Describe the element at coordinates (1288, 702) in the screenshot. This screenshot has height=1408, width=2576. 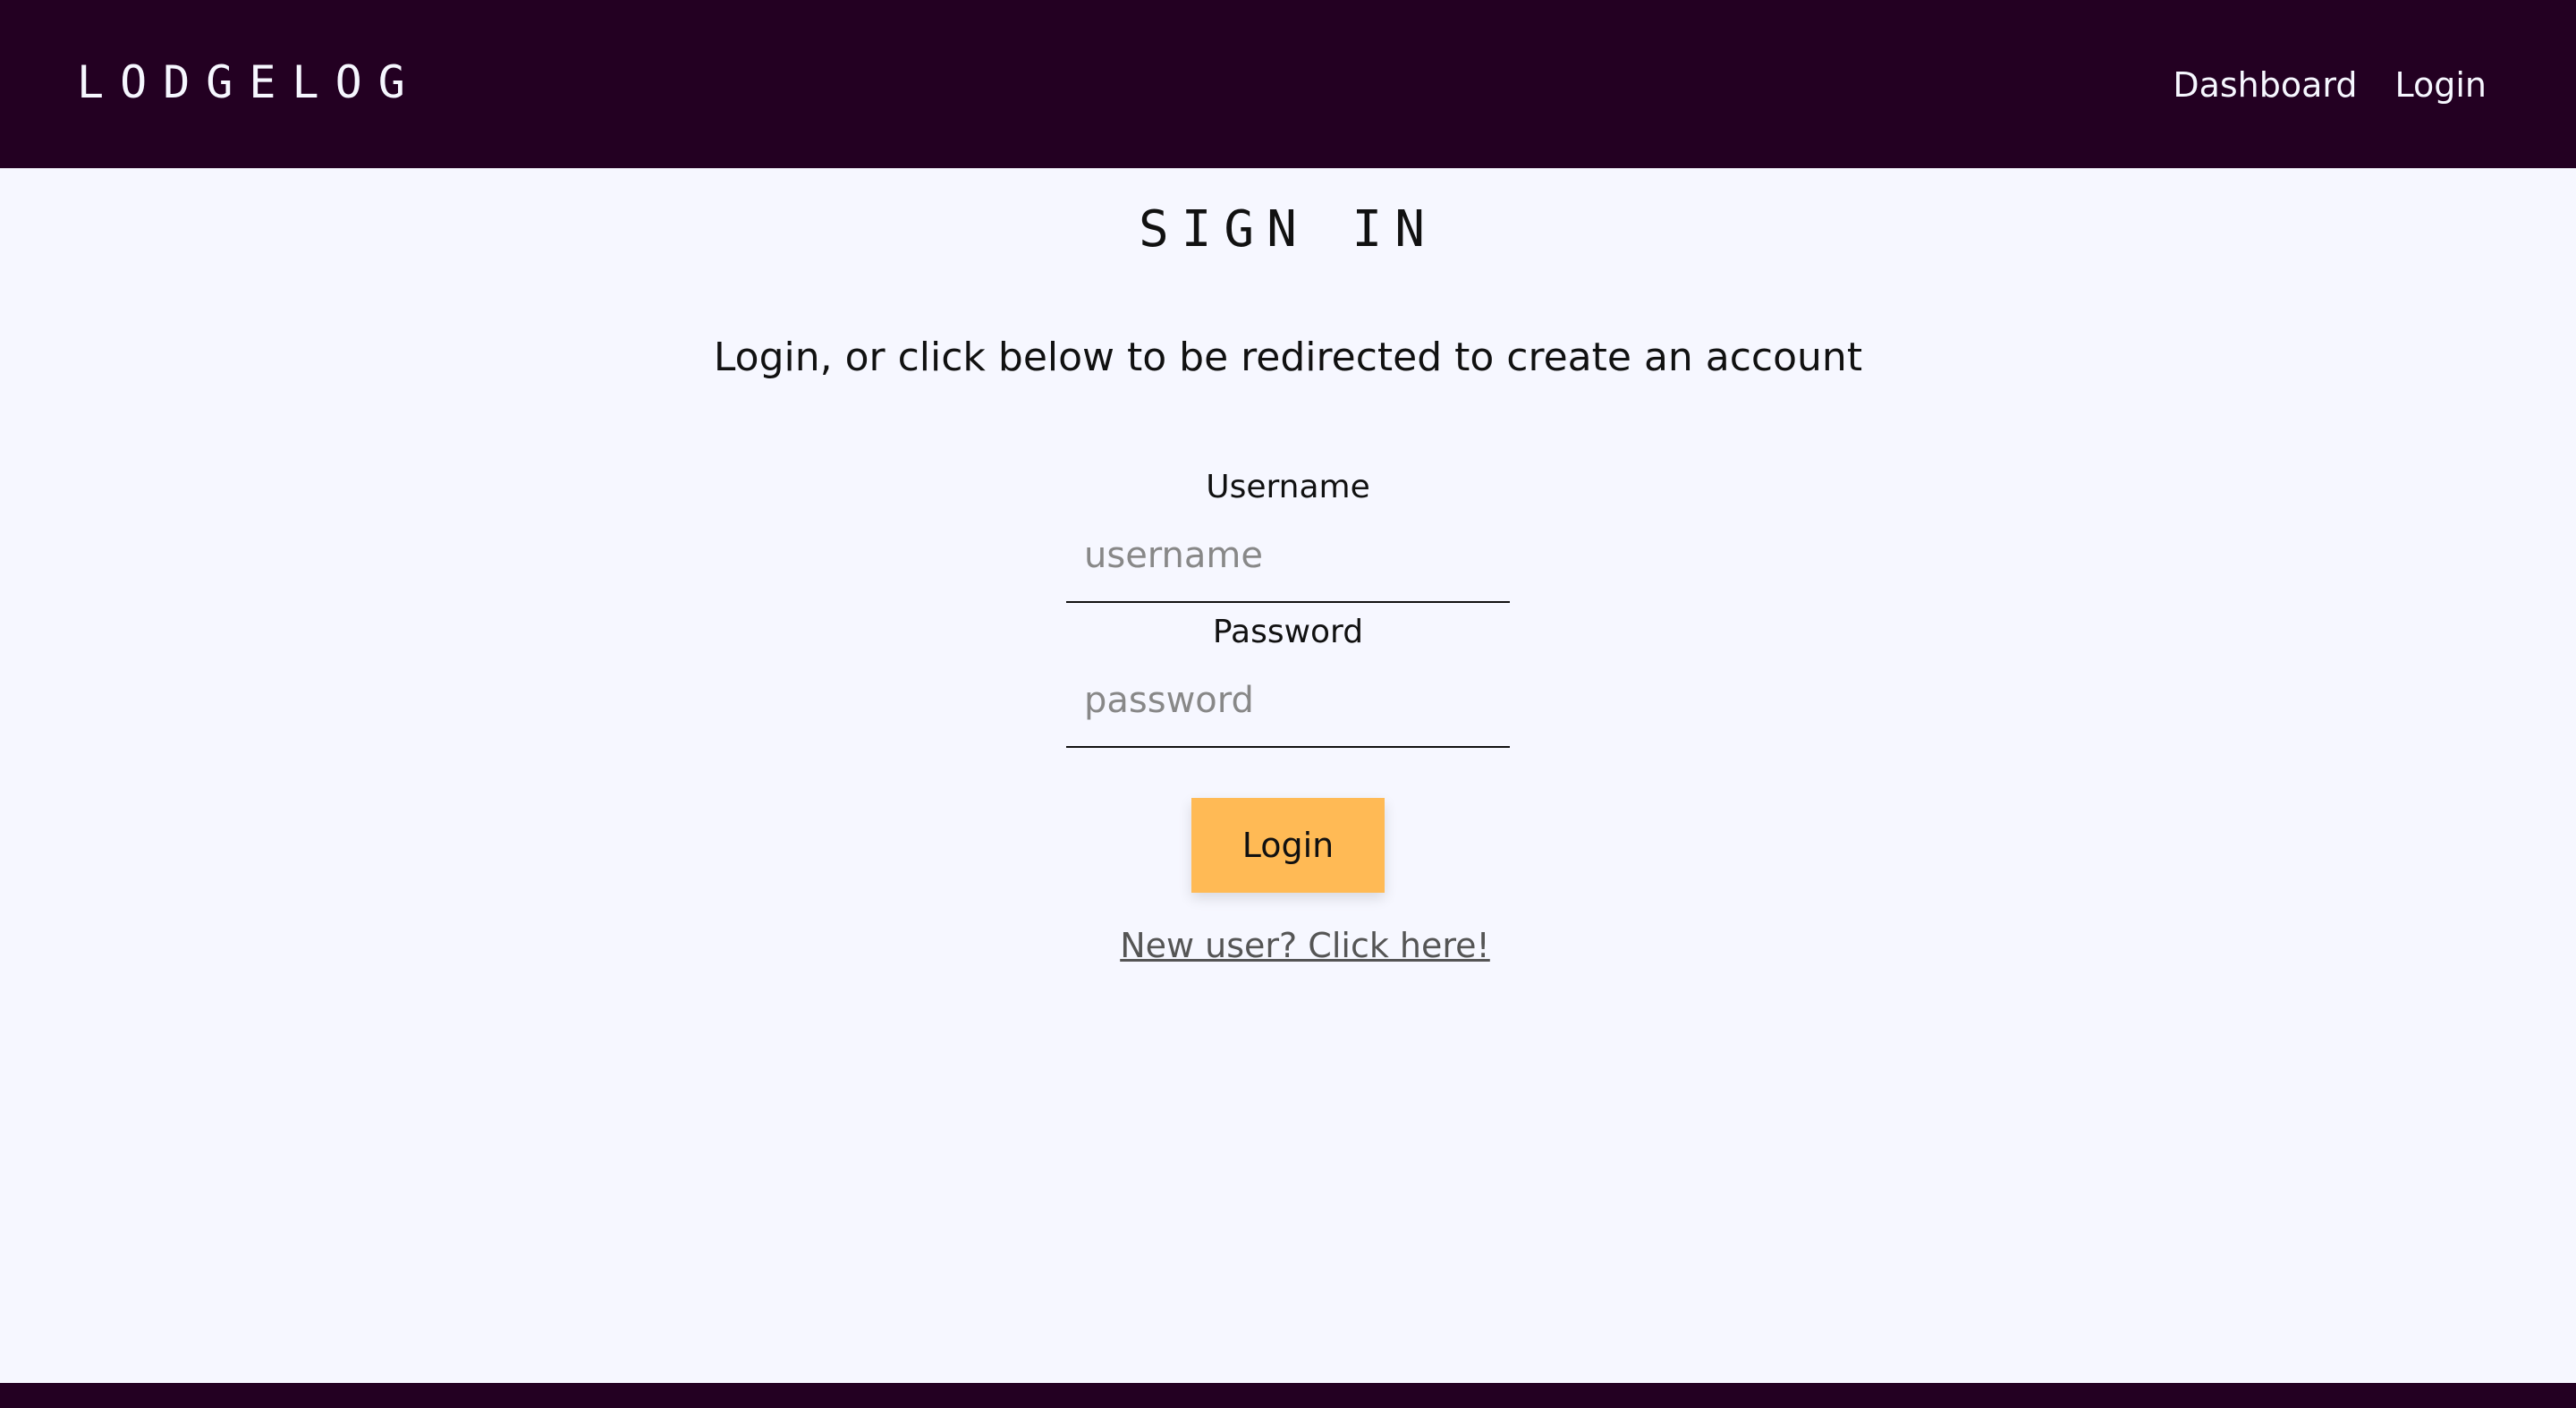
I see `password-input` at that location.